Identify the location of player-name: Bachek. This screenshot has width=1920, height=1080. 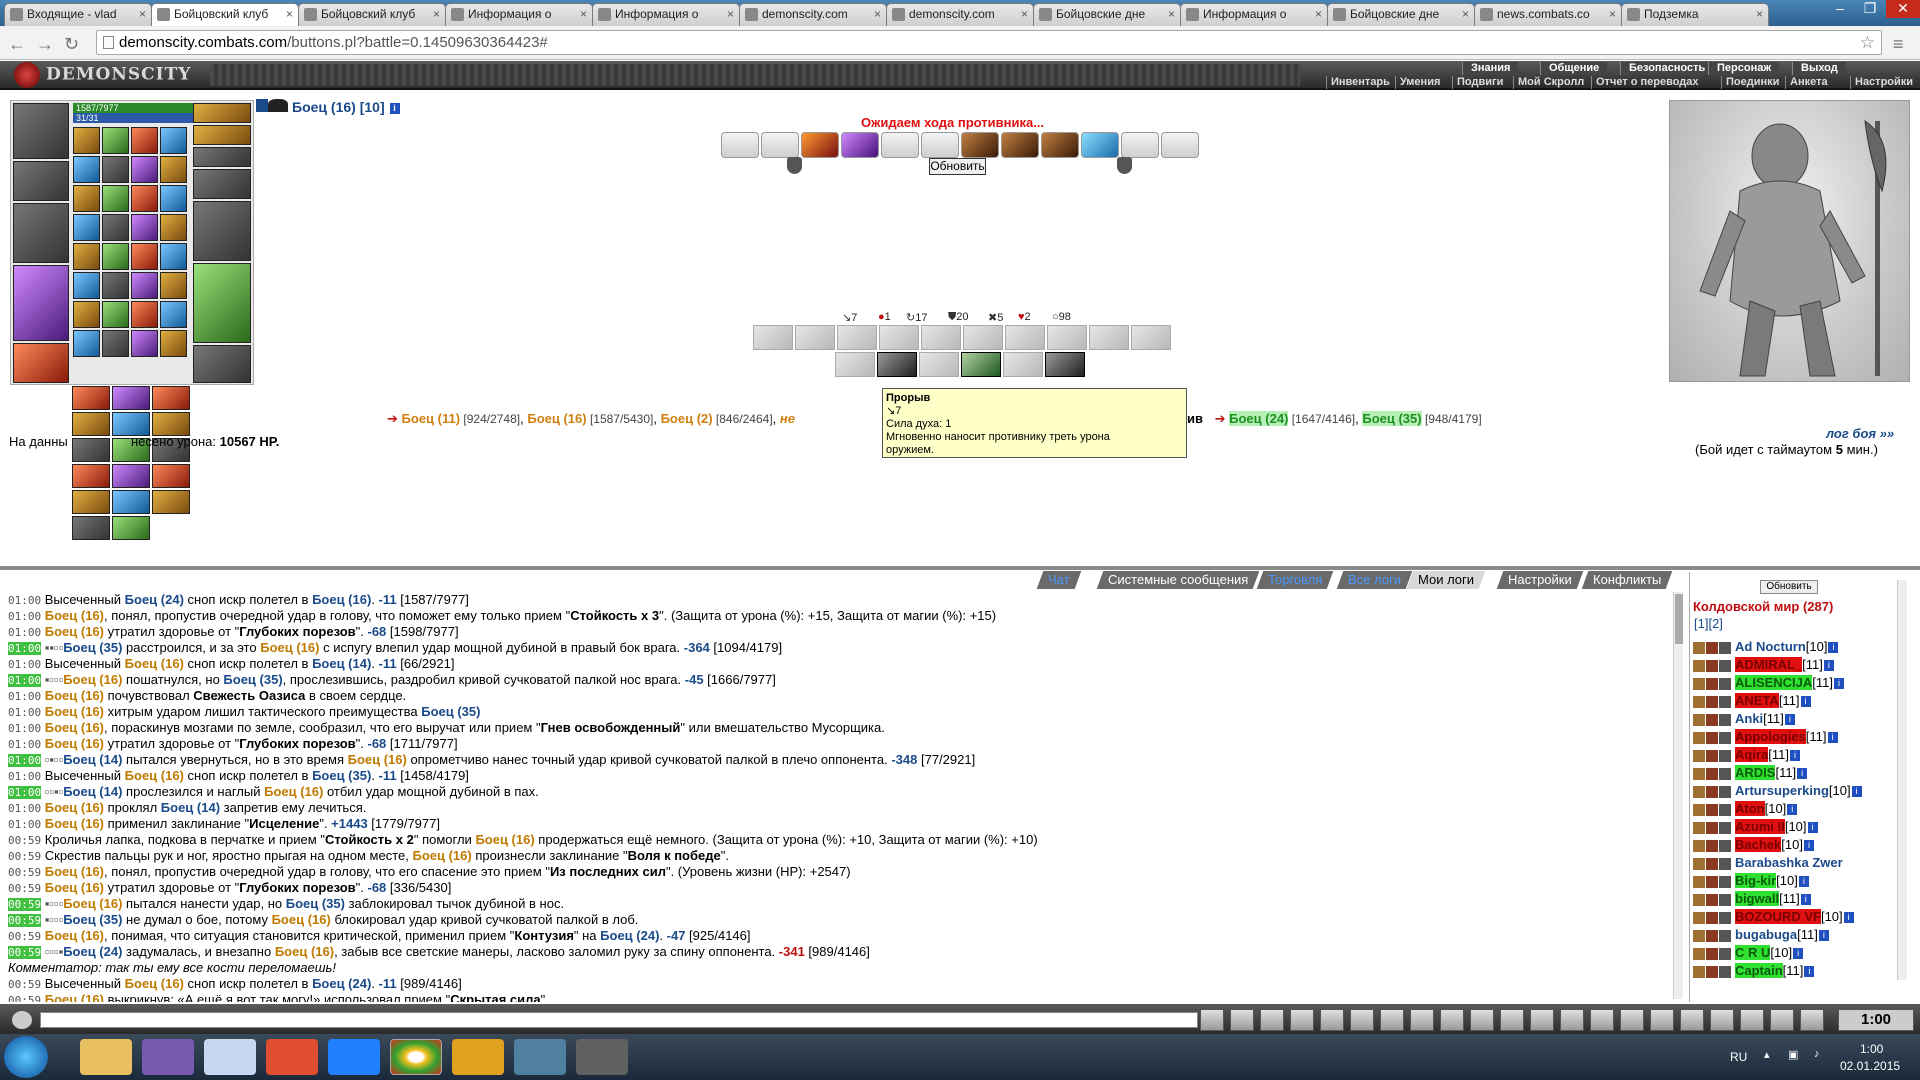
(1758, 844).